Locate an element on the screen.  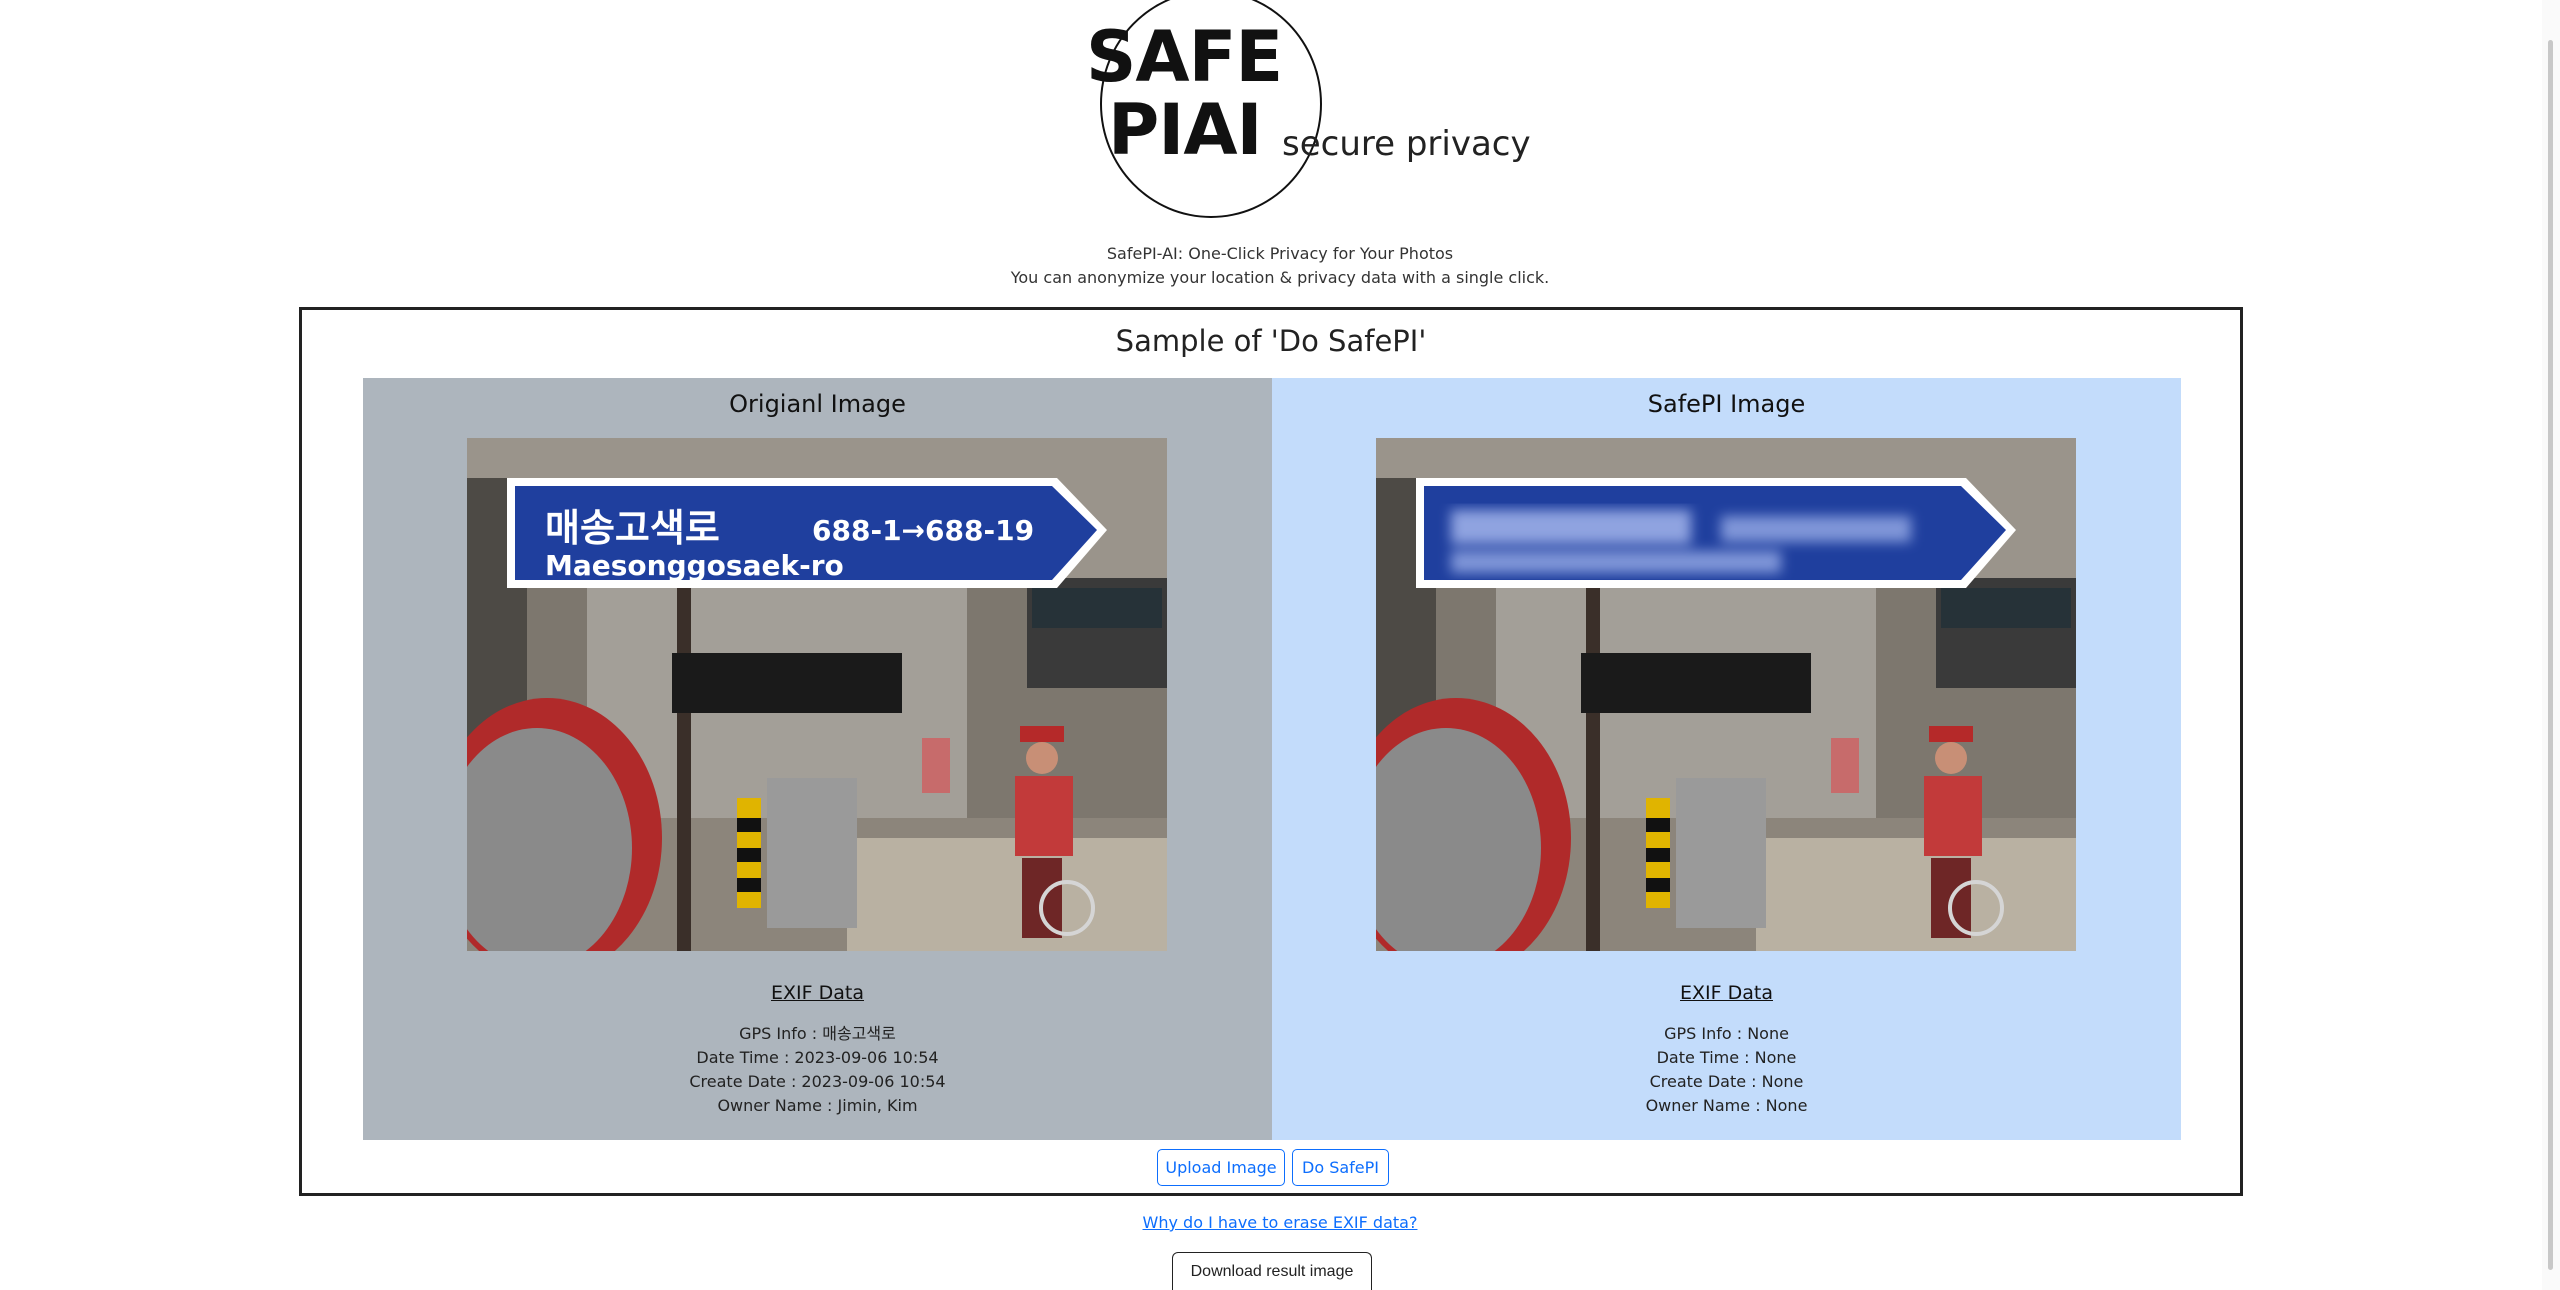
original-exif-createdate: Create Date : 2023-09-06 10:54 is located at coordinates (817, 1081).